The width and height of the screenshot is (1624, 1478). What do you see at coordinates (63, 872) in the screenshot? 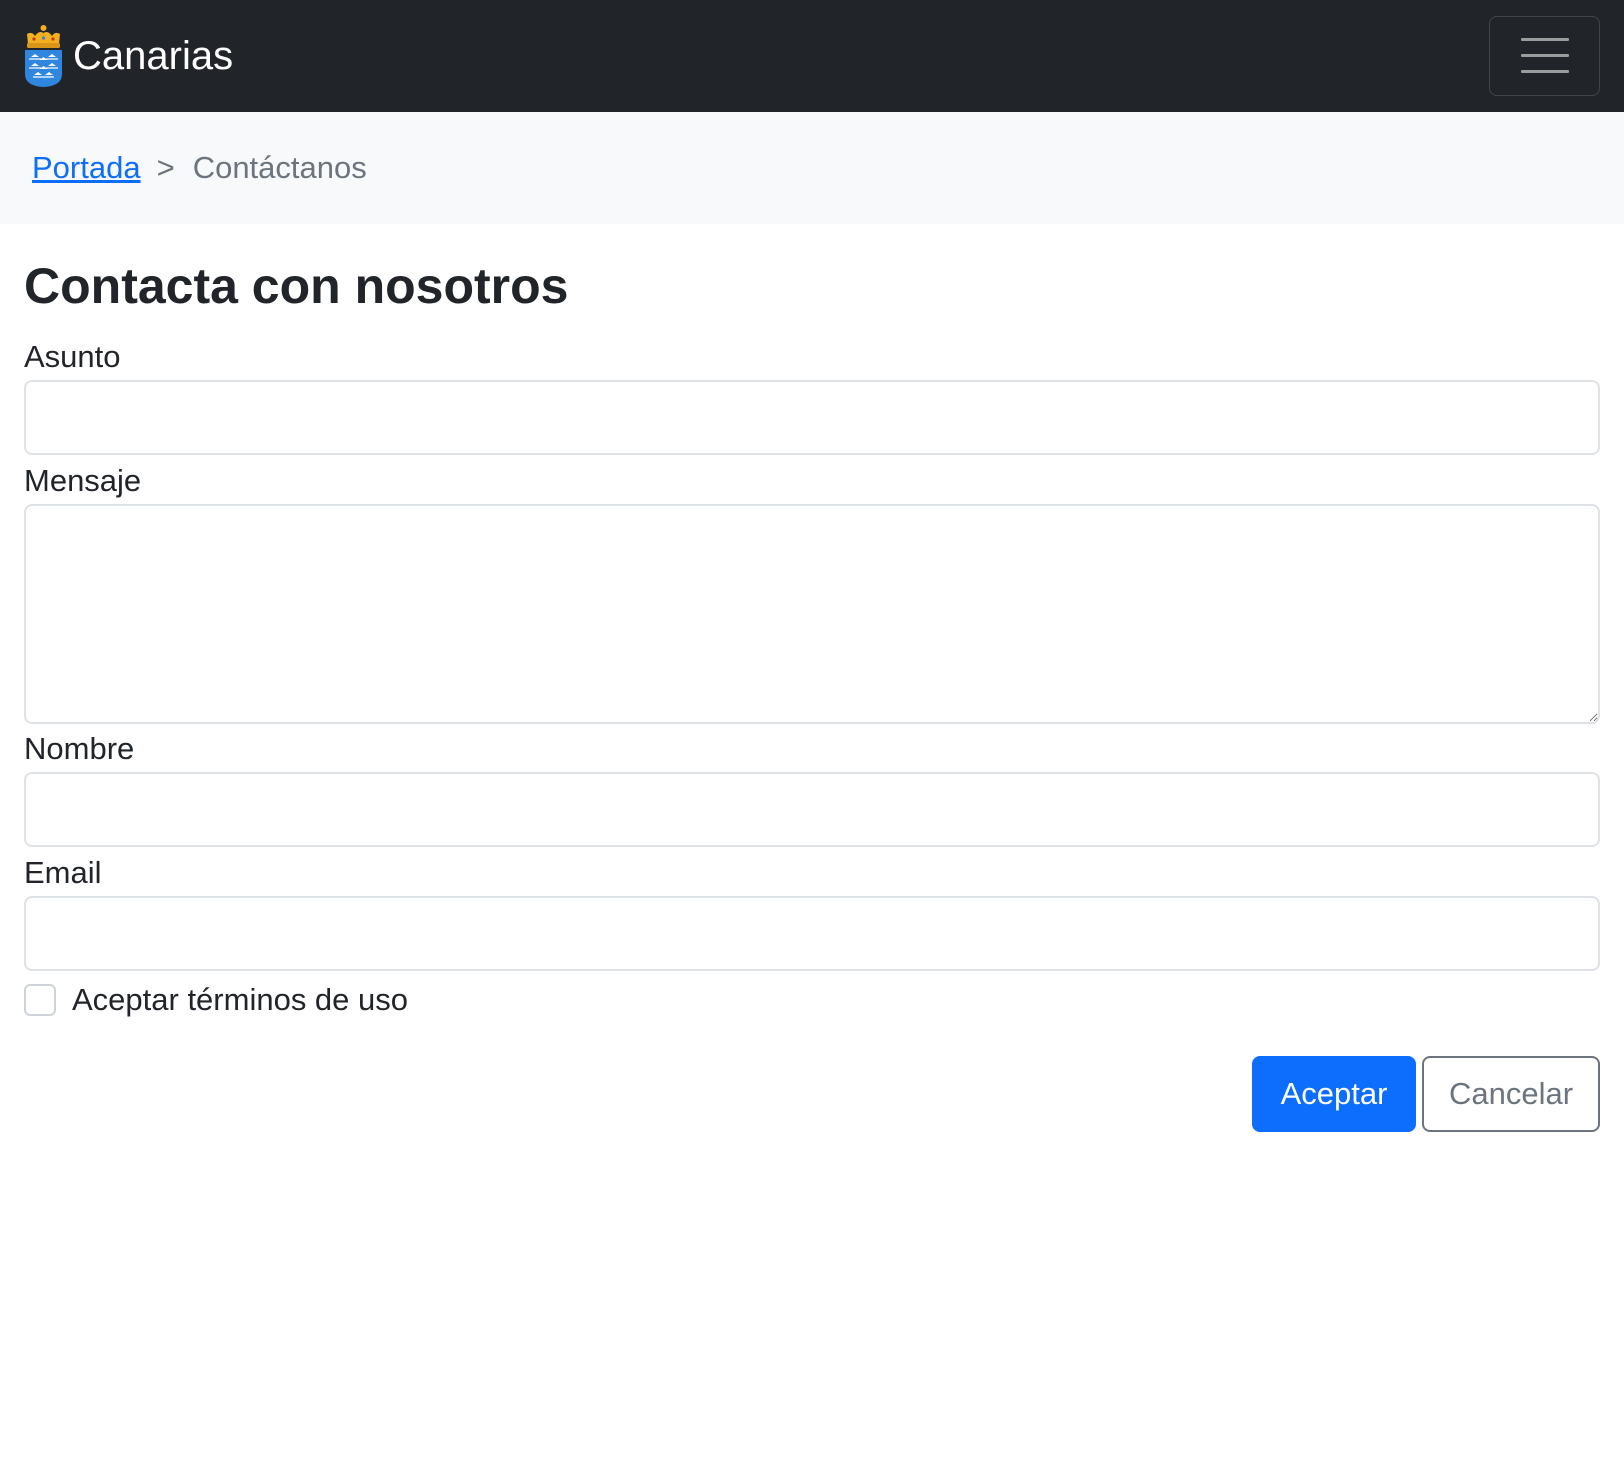
I see `email-label: Email` at bounding box center [63, 872].